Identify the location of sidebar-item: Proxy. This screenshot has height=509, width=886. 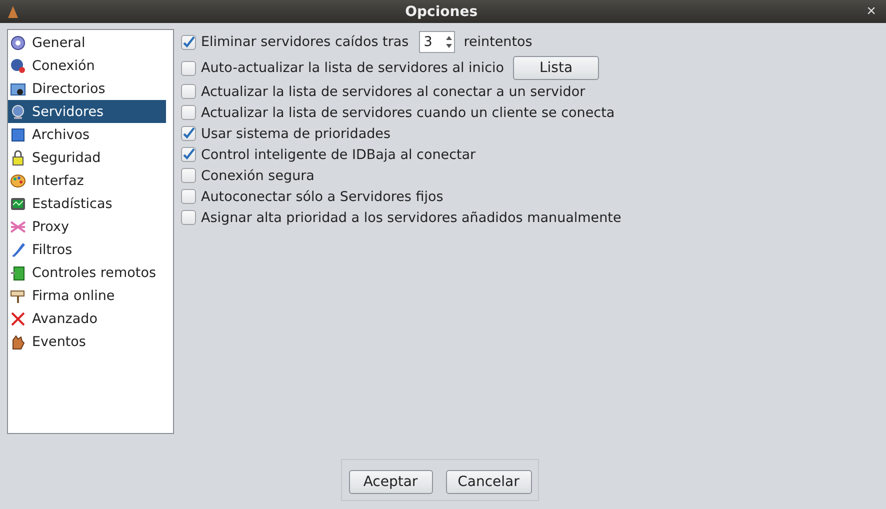
(87, 226).